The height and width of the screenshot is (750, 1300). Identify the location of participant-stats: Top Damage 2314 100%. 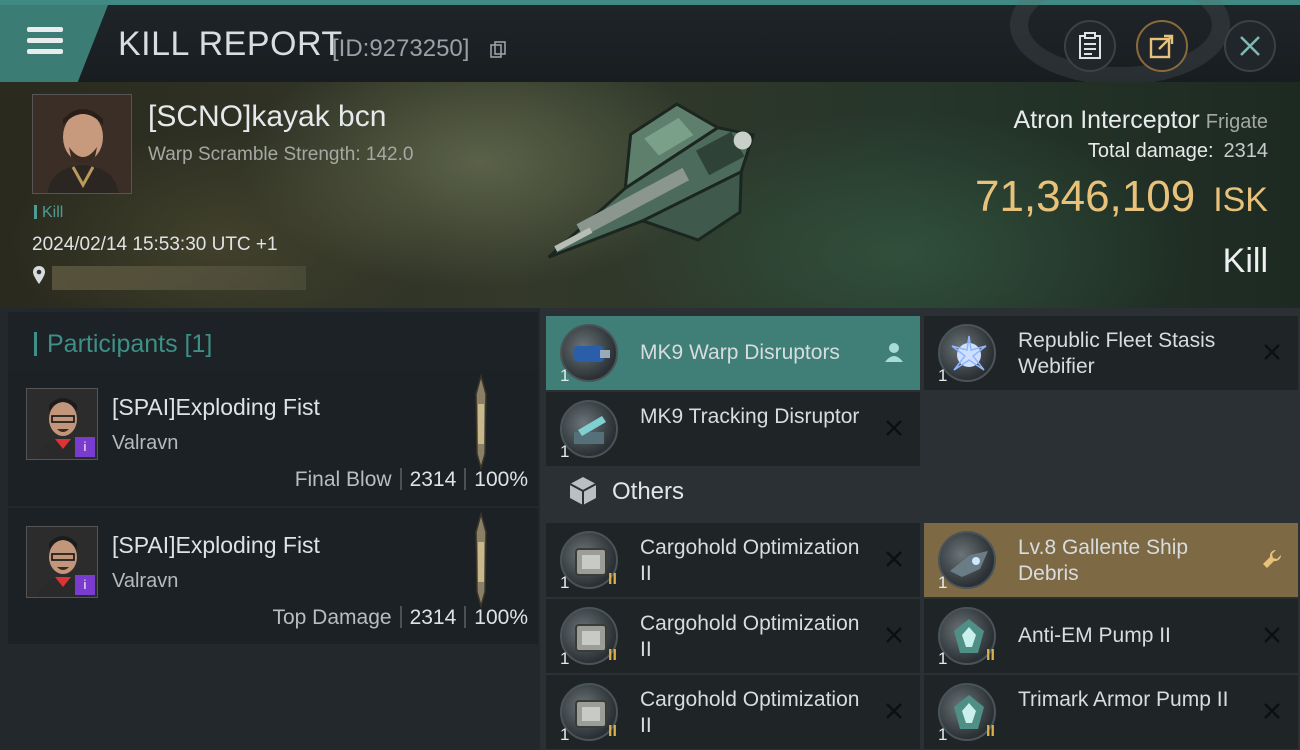
(400, 618).